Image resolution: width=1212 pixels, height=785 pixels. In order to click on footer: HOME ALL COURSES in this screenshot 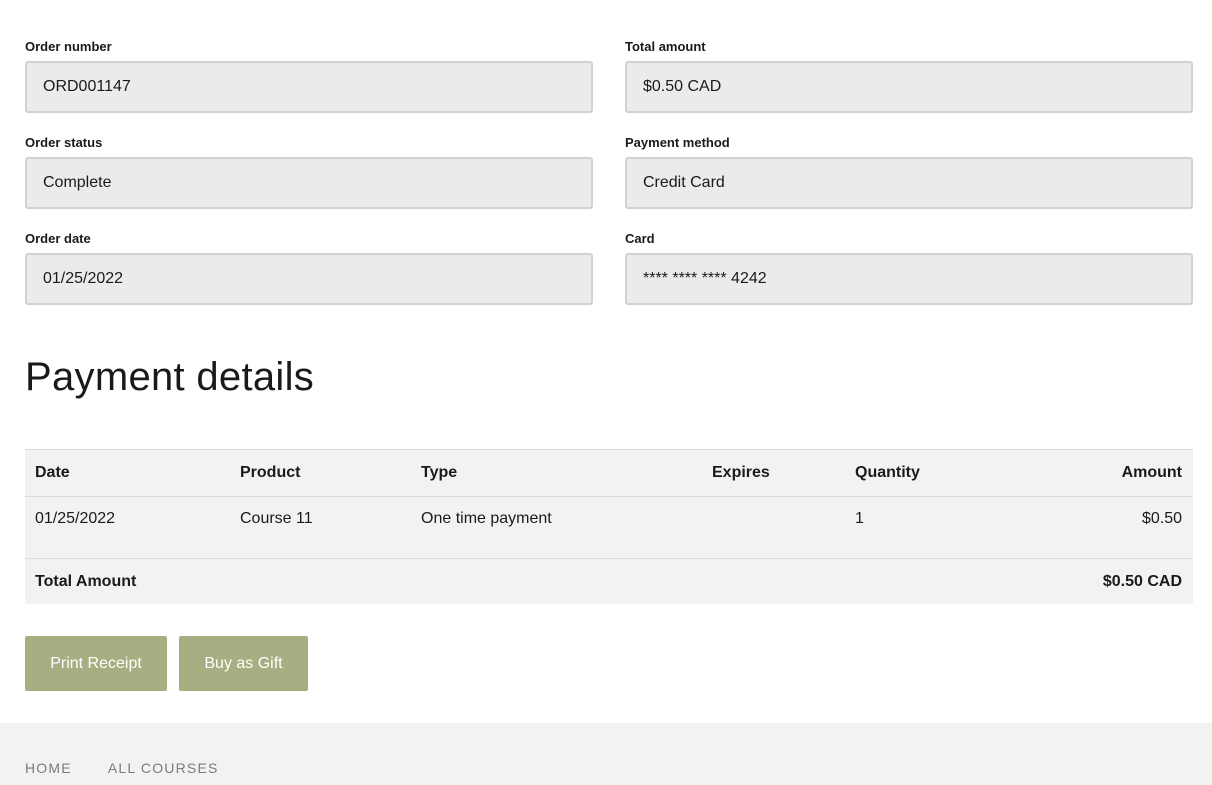, I will do `click(606, 754)`.